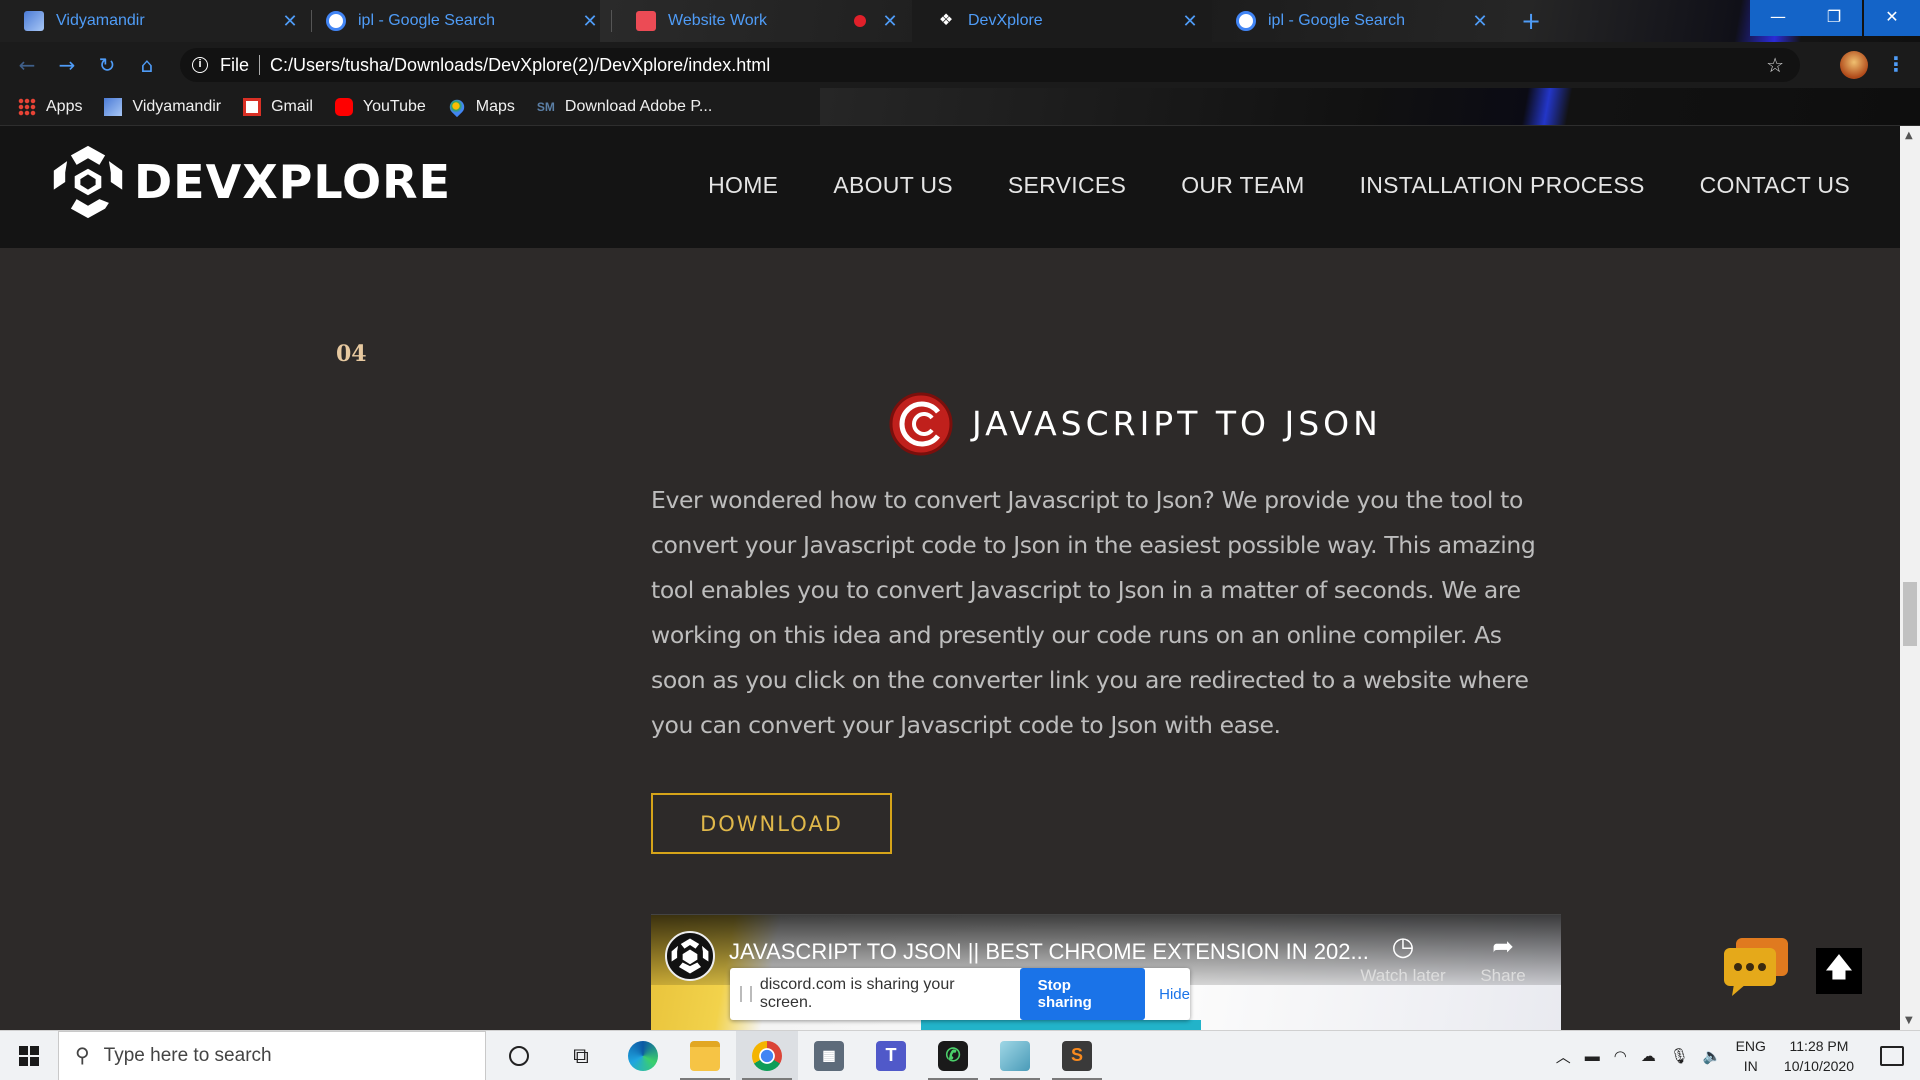  What do you see at coordinates (88, 182) in the screenshot?
I see `devxplore-logo-icon` at bounding box center [88, 182].